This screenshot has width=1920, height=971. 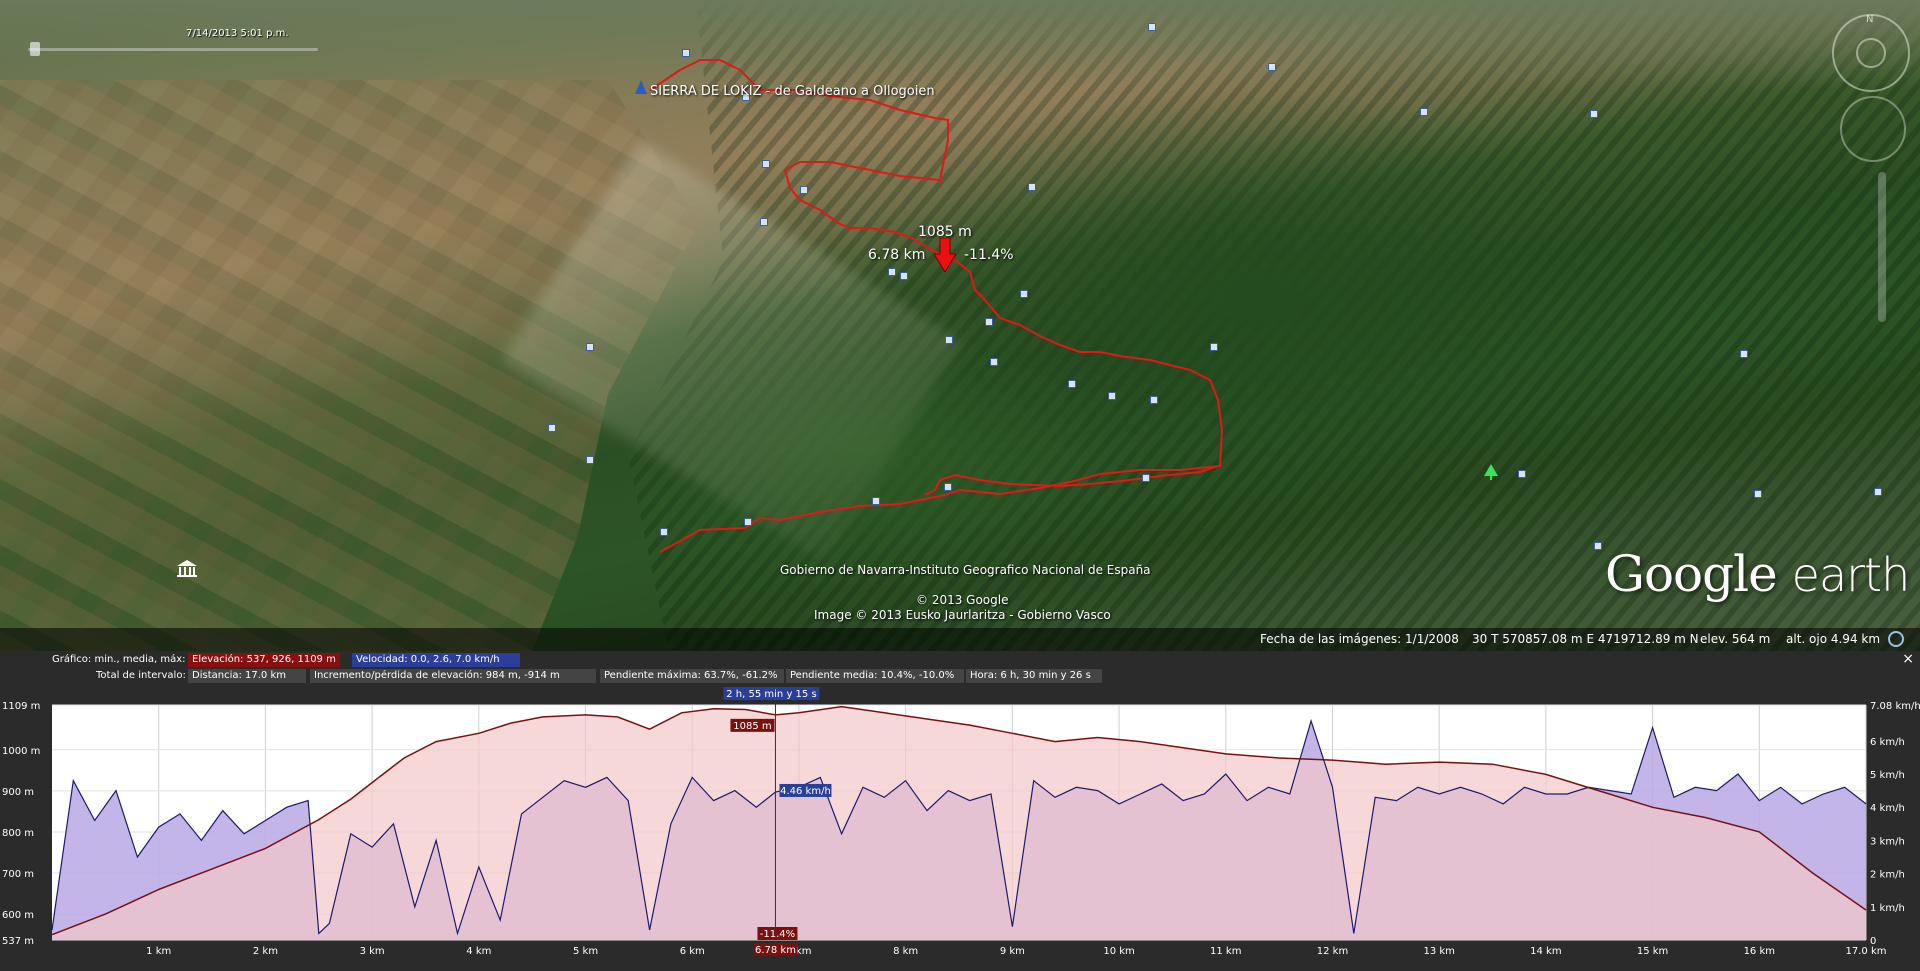 What do you see at coordinates (989, 255) in the screenshot?
I see `hover-slope-label: -11.4%` at bounding box center [989, 255].